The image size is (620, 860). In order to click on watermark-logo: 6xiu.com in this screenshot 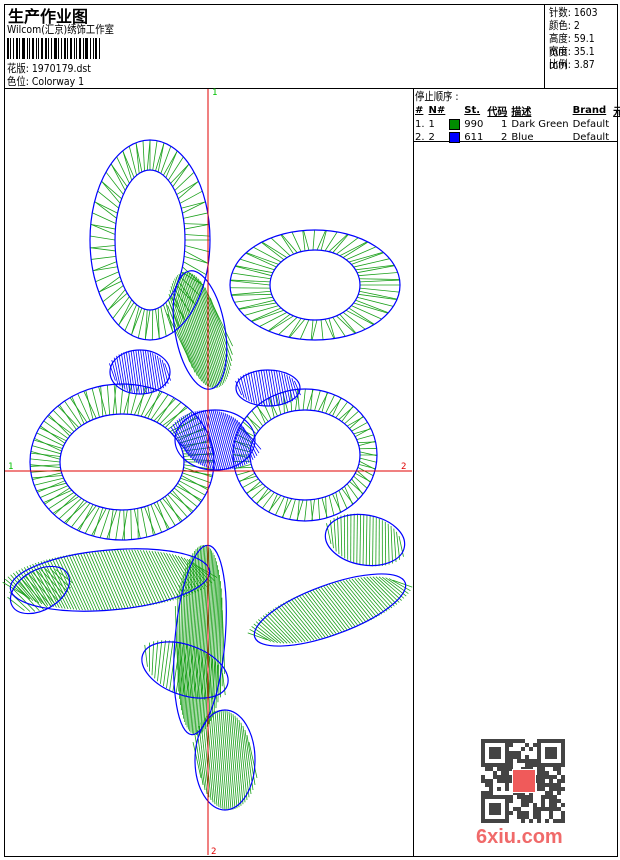, I will do `click(519, 837)`.